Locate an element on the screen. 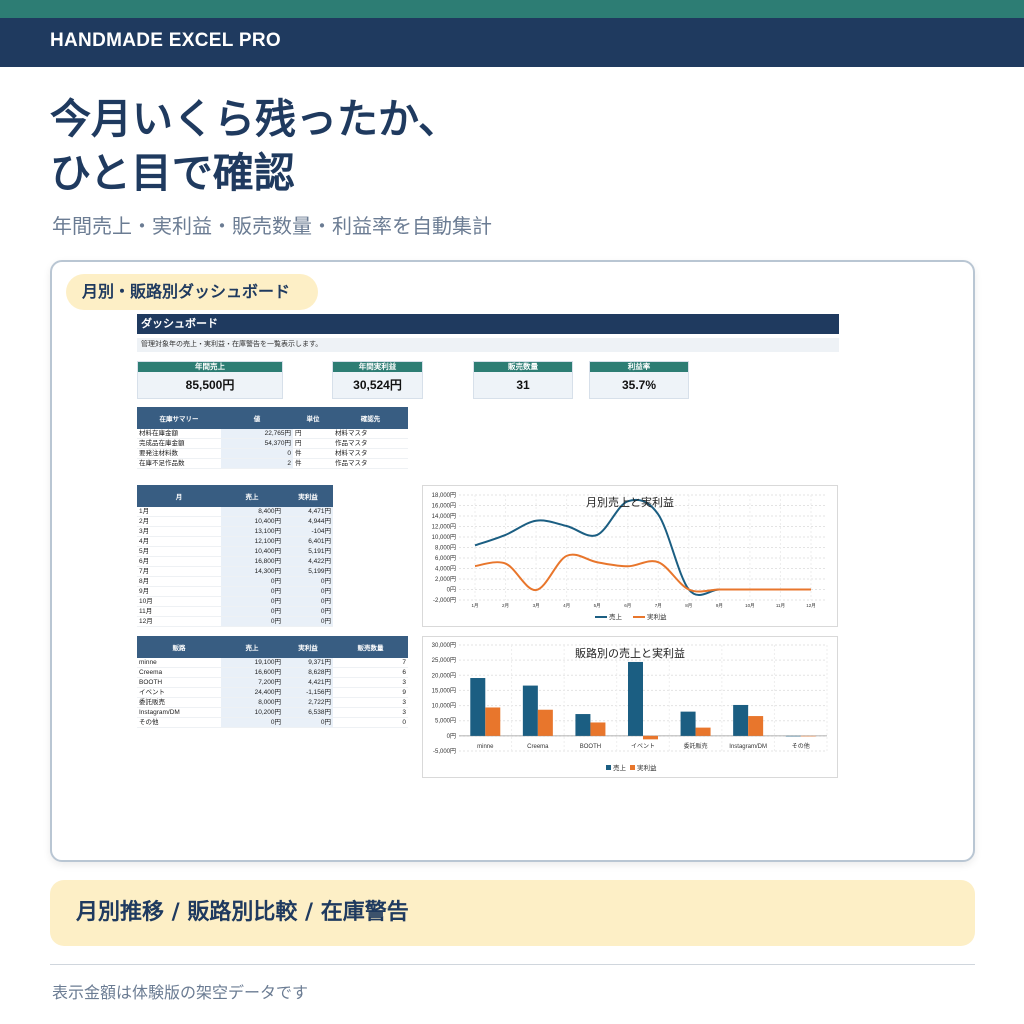  table-cell: 2,722円 is located at coordinates (308, 702).